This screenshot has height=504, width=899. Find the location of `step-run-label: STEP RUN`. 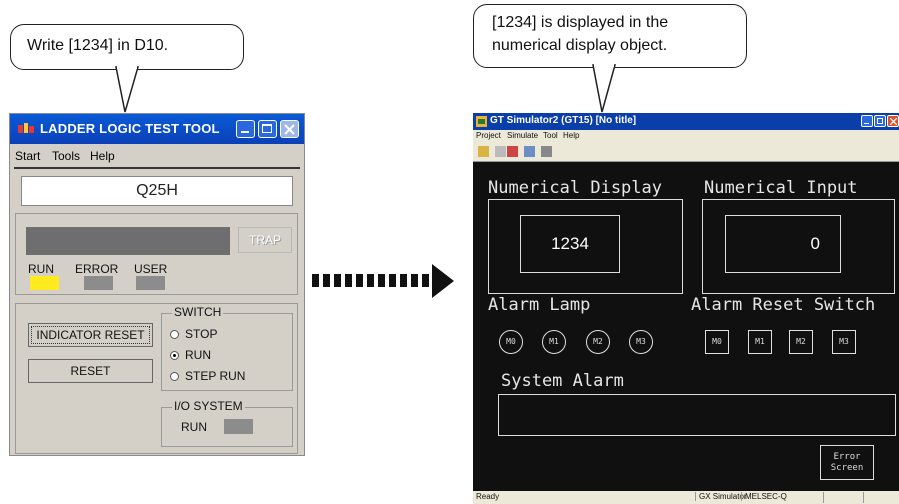

step-run-label: STEP RUN is located at coordinates (215, 376).